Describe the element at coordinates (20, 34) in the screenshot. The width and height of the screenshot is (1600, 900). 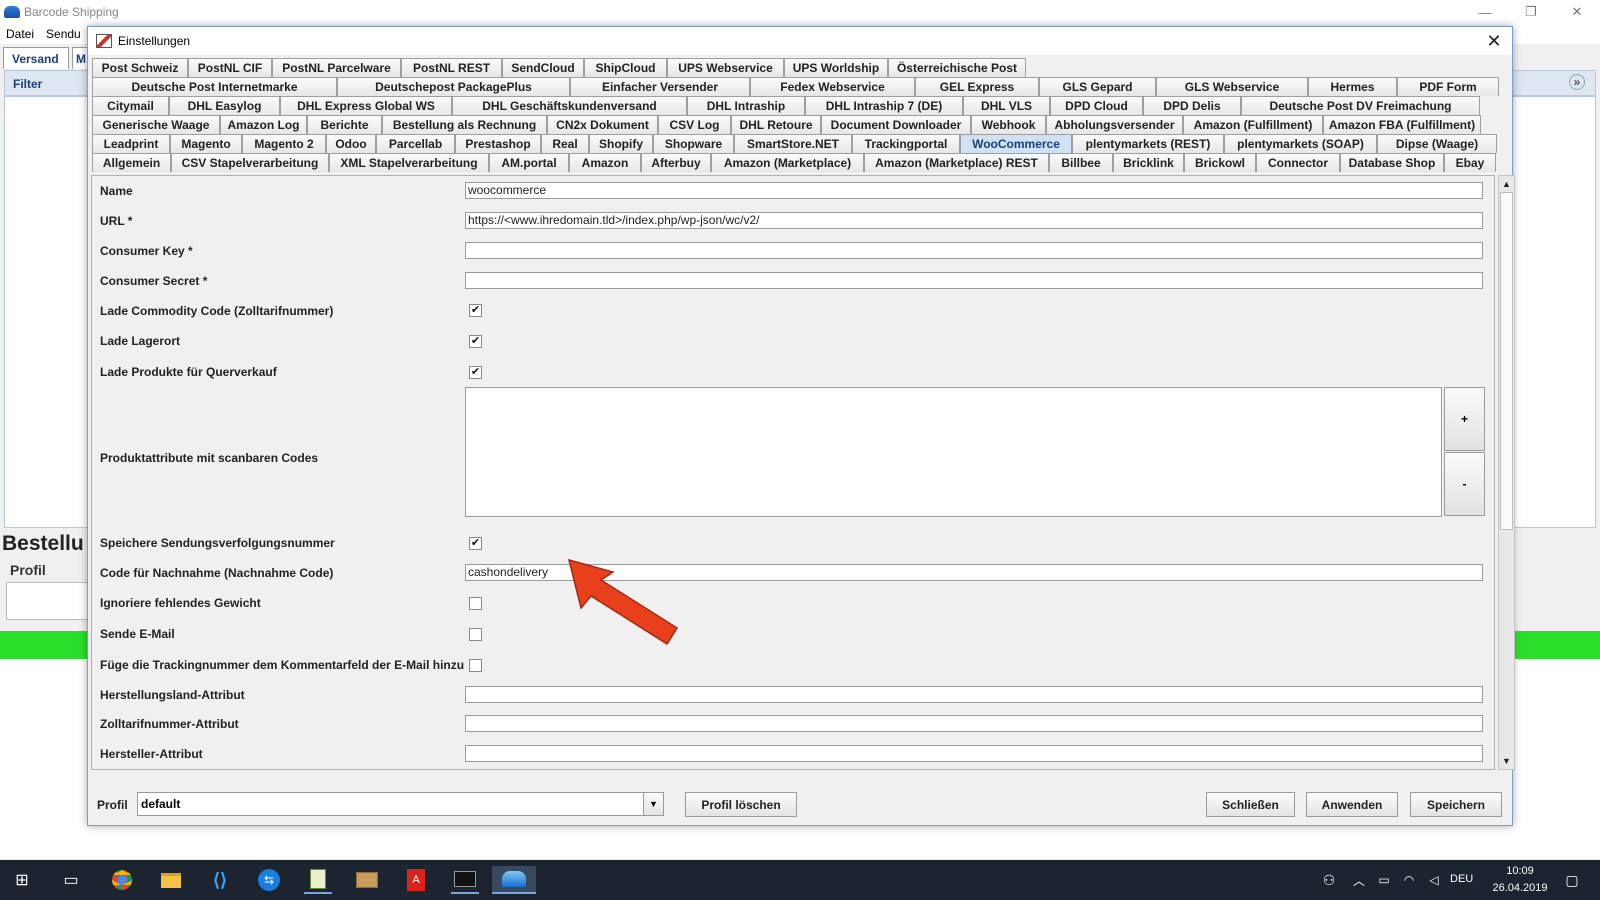
I see `menu-datei: Datei` at that location.